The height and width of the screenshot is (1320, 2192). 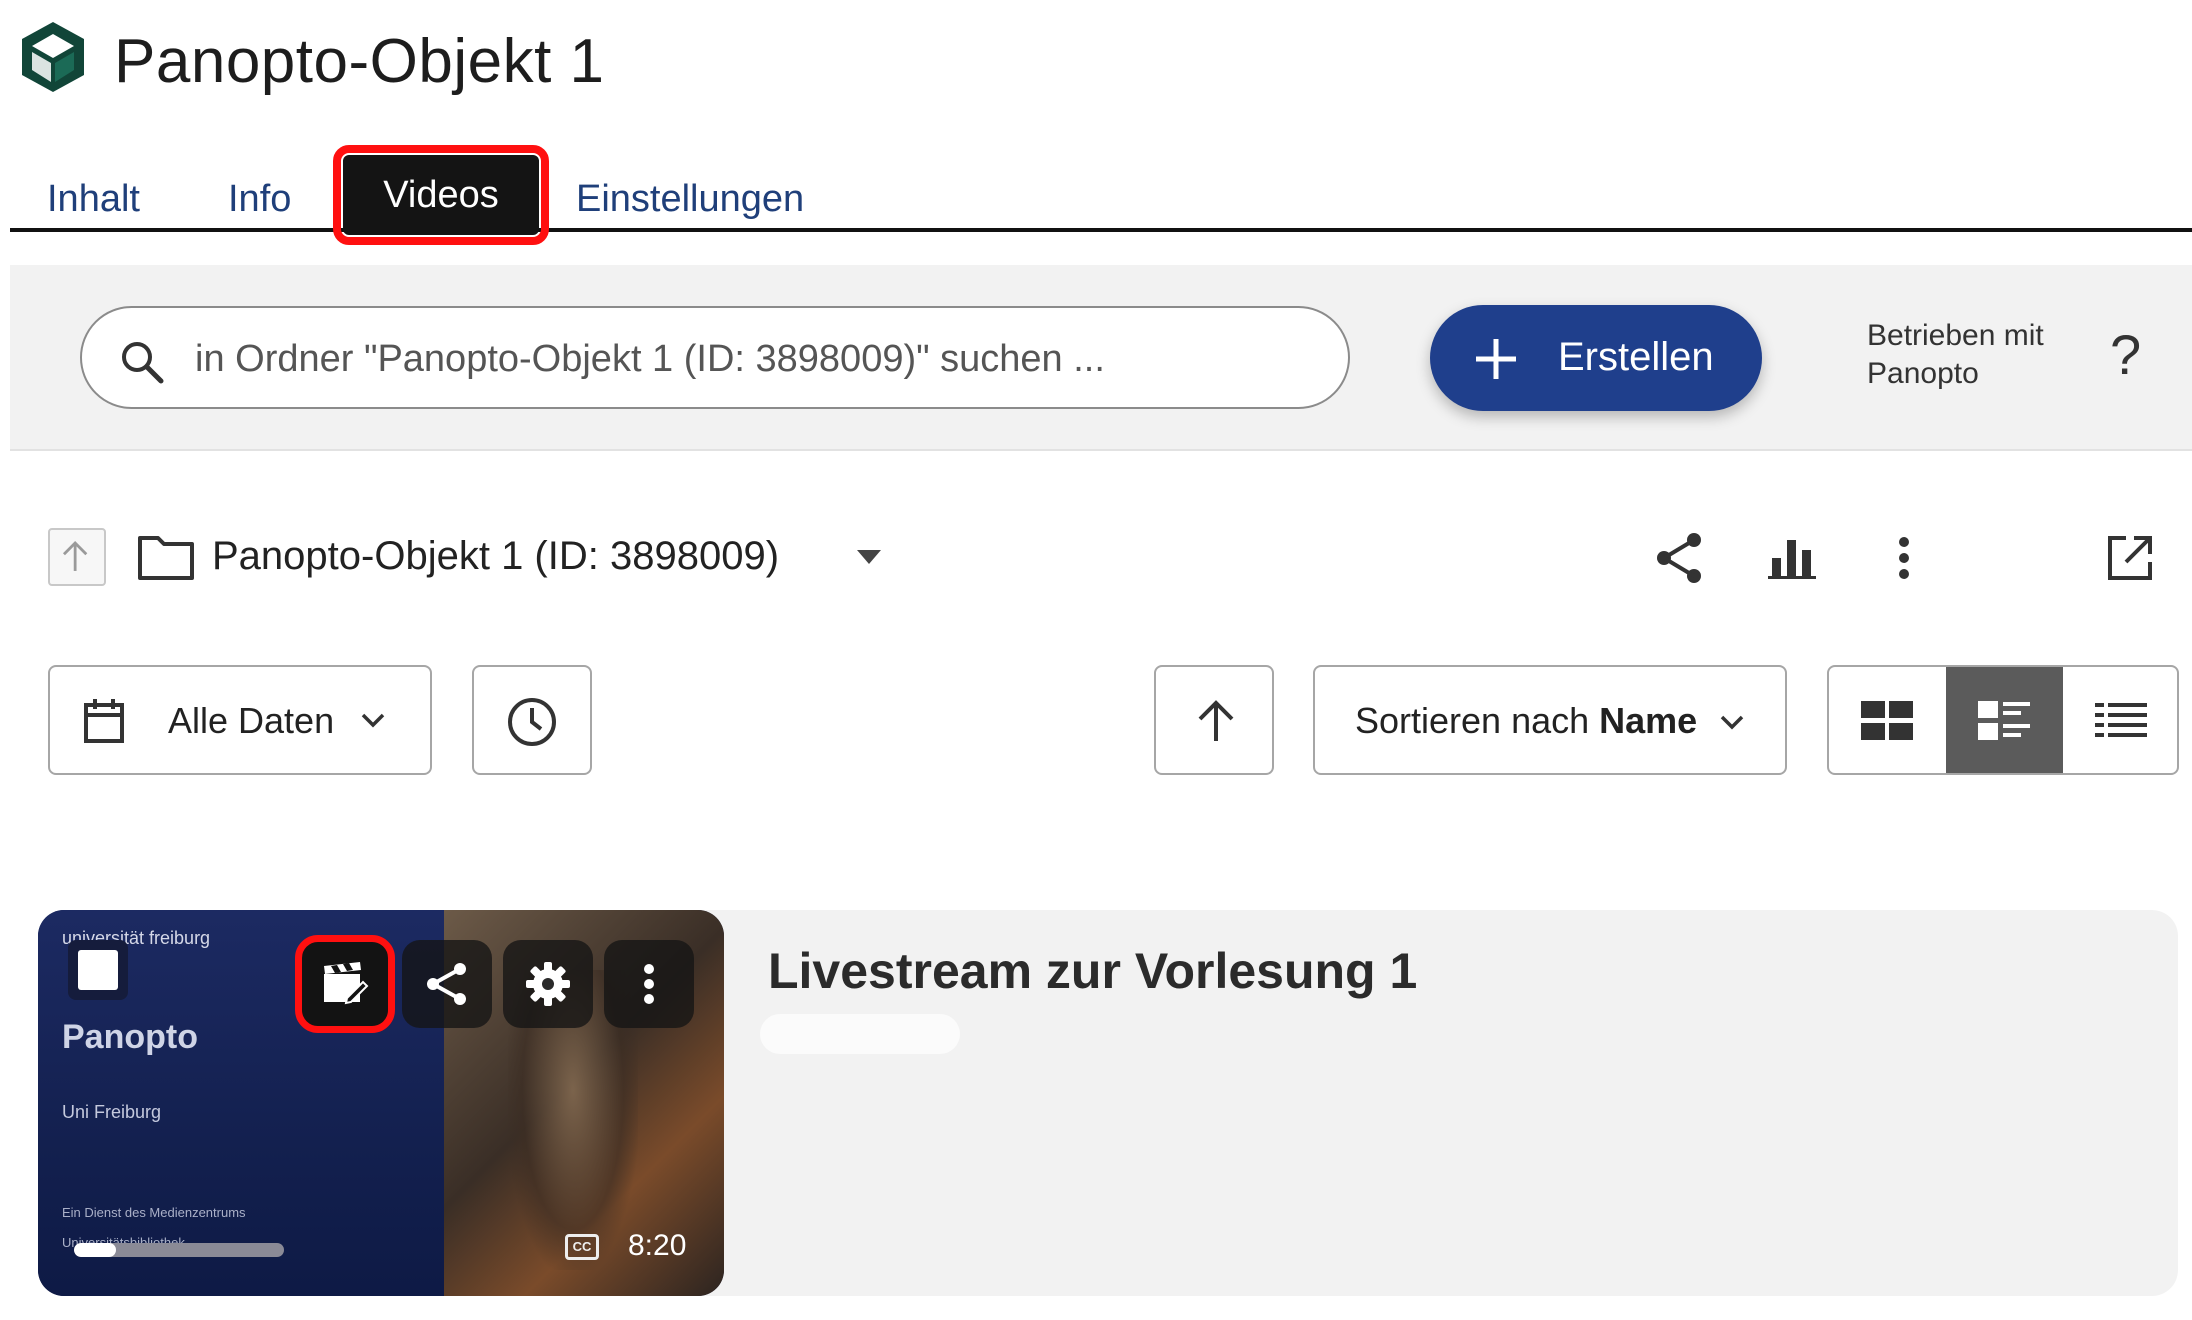 I want to click on select-checkbox, so click(x=98, y=970).